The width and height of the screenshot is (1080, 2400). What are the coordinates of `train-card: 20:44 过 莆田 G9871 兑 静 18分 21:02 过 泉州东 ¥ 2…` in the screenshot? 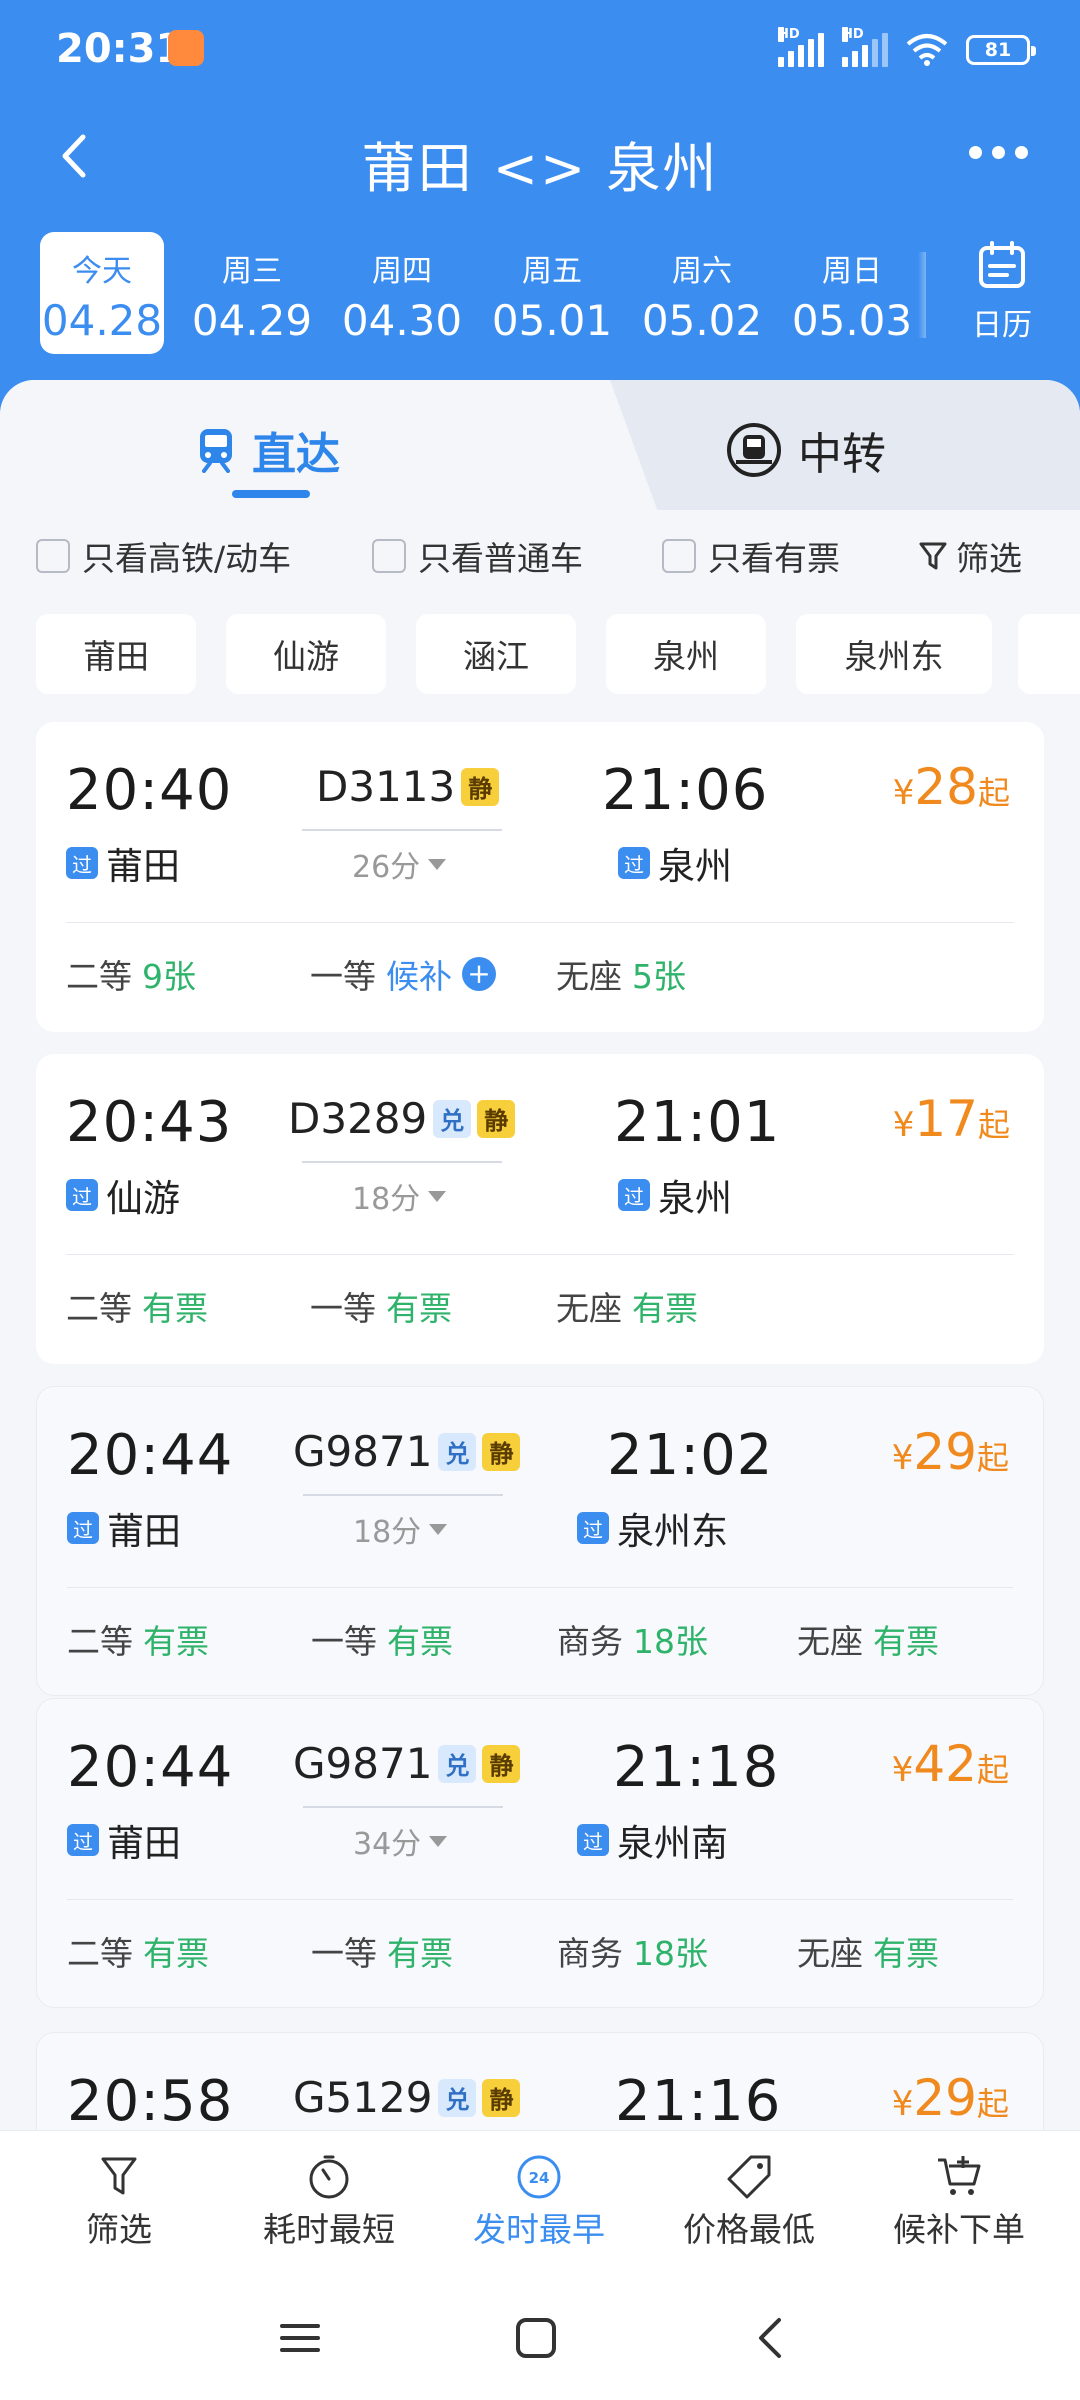 It's located at (540, 1541).